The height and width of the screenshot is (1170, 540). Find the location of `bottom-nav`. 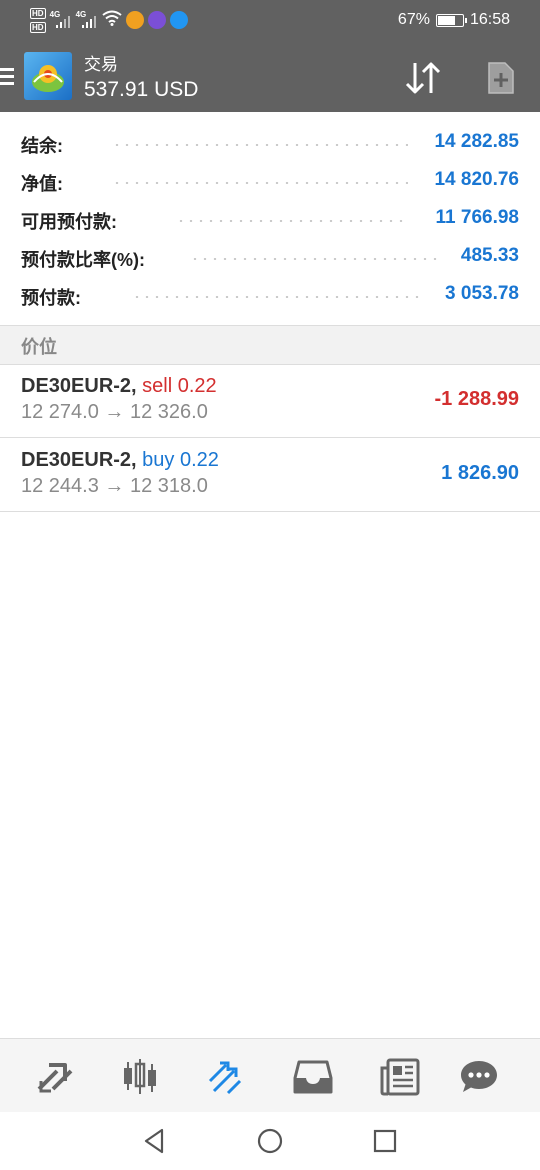

bottom-nav is located at coordinates (270, 1075).